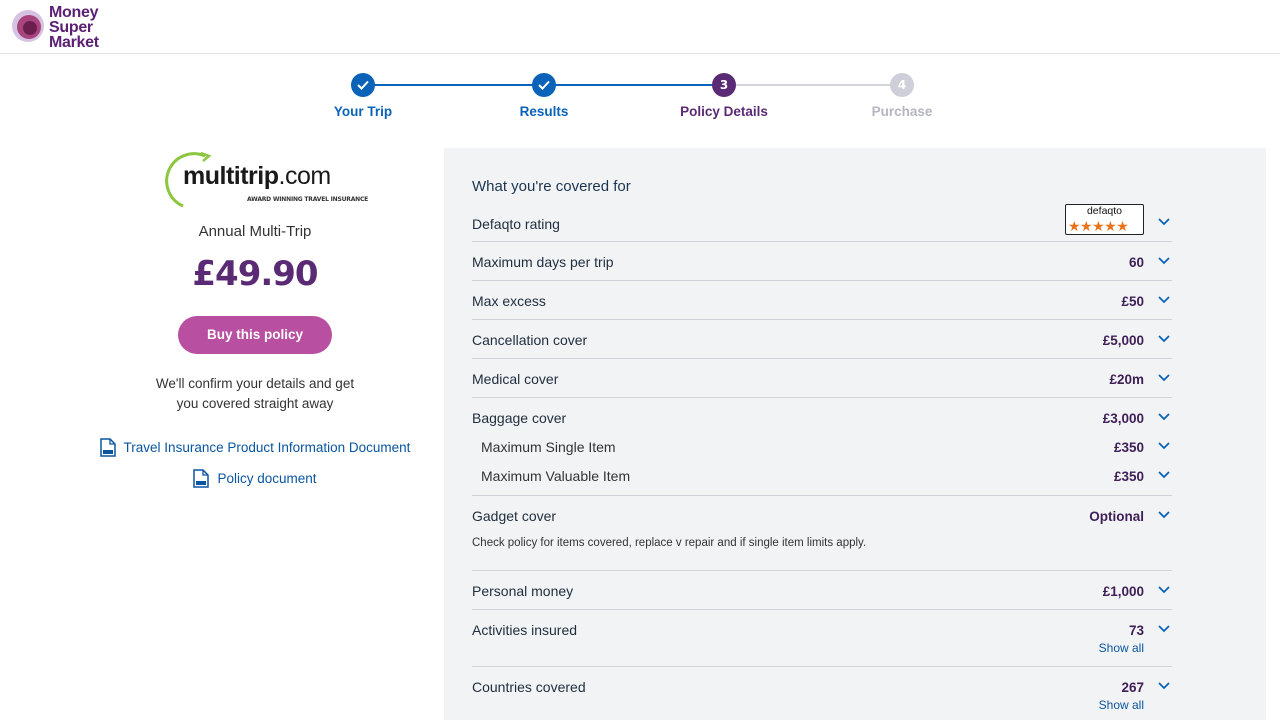 The height and width of the screenshot is (724, 1280). What do you see at coordinates (822, 261) in the screenshot?
I see `coverage-row-max-days: Maximum days per trip 60` at bounding box center [822, 261].